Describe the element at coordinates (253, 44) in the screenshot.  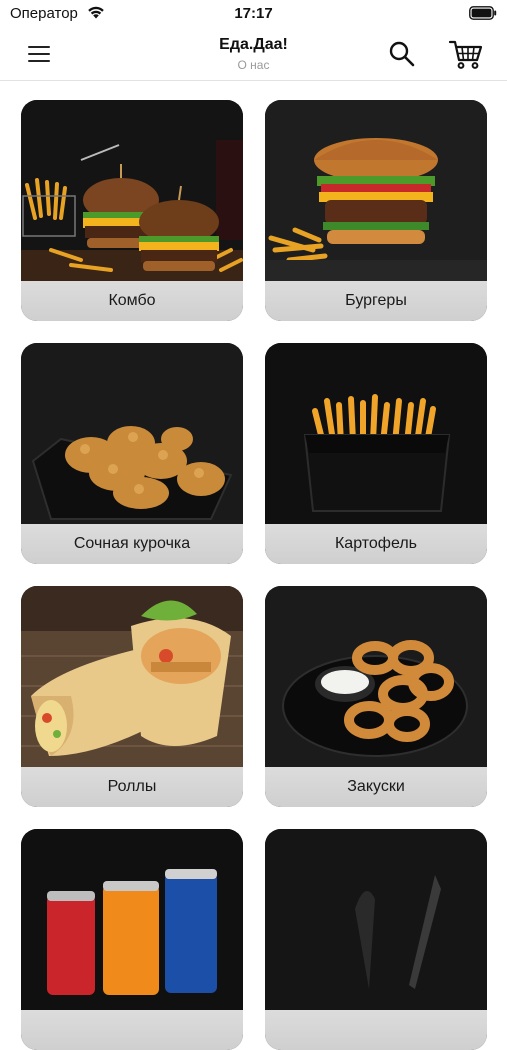
I see `app-title: Еда.Даа!` at that location.